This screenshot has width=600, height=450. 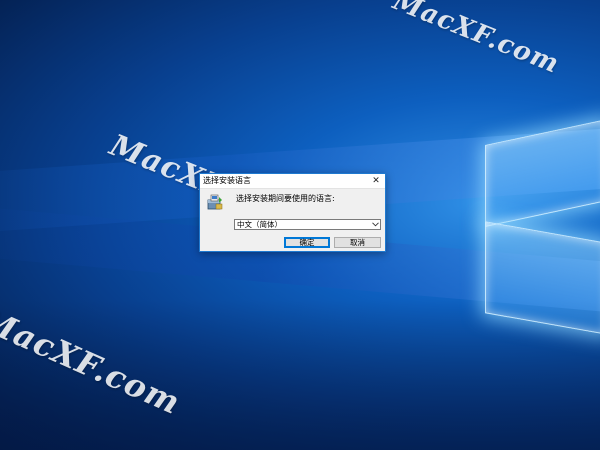 What do you see at coordinates (227, 180) in the screenshot?
I see `dialog-title: 选择安装语言` at bounding box center [227, 180].